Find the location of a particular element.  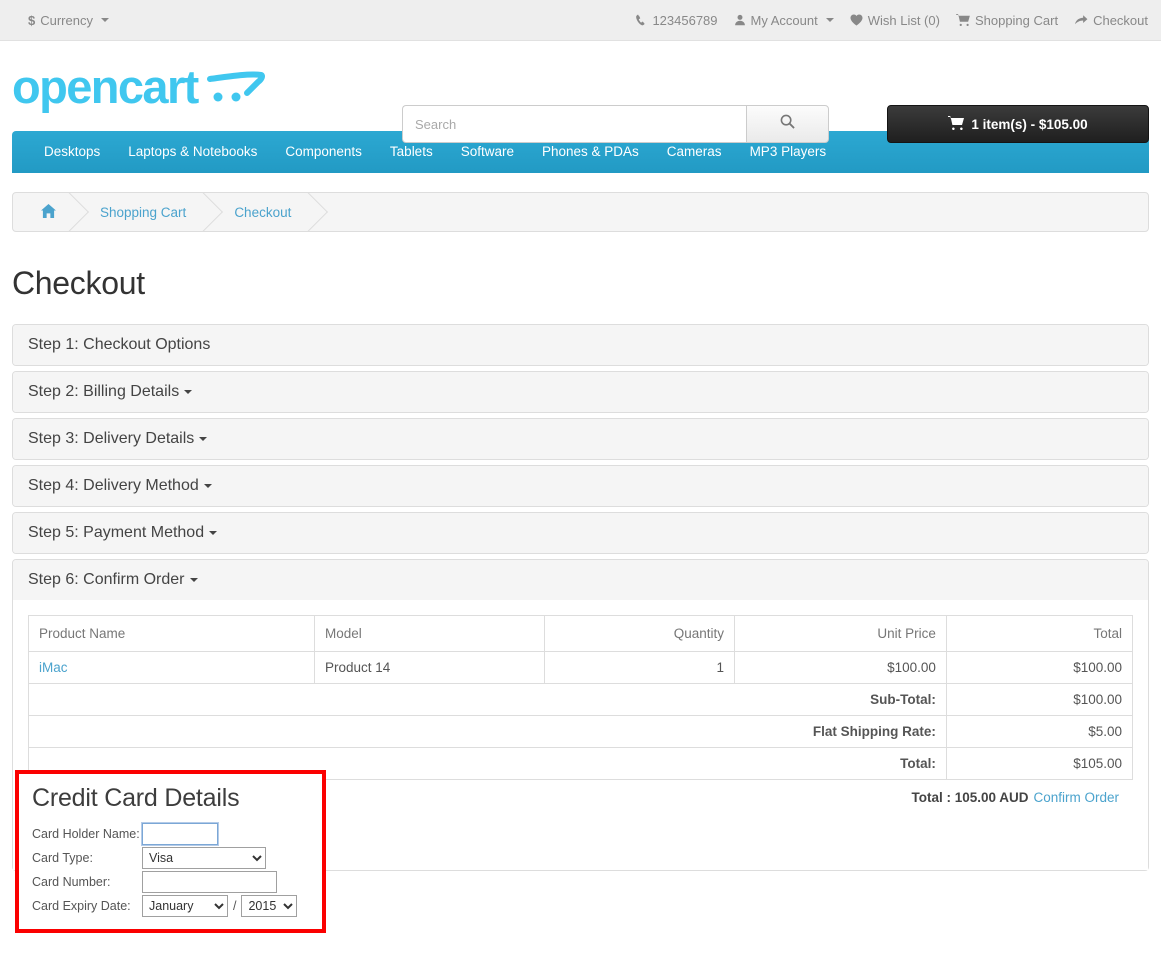

checkout-link: Checkout is located at coordinates (1111, 20).